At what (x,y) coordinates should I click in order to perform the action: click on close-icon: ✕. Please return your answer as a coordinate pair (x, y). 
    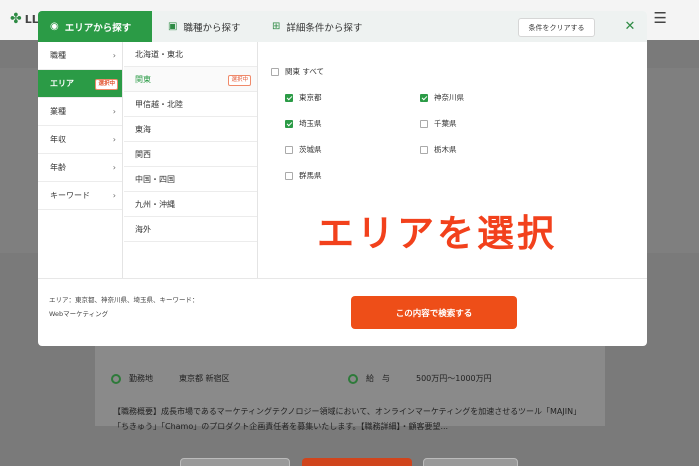
    Looking at the image, I should click on (630, 26).